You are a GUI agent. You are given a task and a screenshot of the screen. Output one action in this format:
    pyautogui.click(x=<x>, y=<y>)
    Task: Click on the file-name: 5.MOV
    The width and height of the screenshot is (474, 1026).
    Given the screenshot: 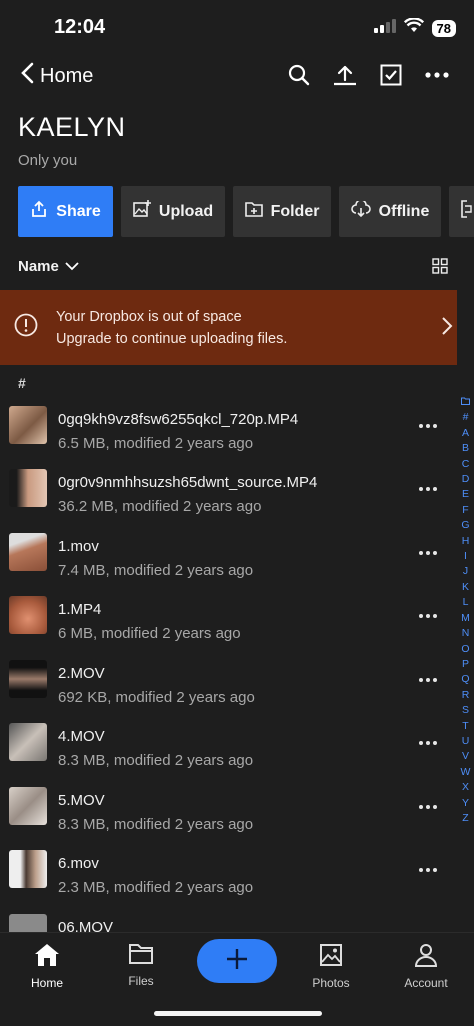 What is the action you would take?
    pyautogui.click(x=81, y=800)
    